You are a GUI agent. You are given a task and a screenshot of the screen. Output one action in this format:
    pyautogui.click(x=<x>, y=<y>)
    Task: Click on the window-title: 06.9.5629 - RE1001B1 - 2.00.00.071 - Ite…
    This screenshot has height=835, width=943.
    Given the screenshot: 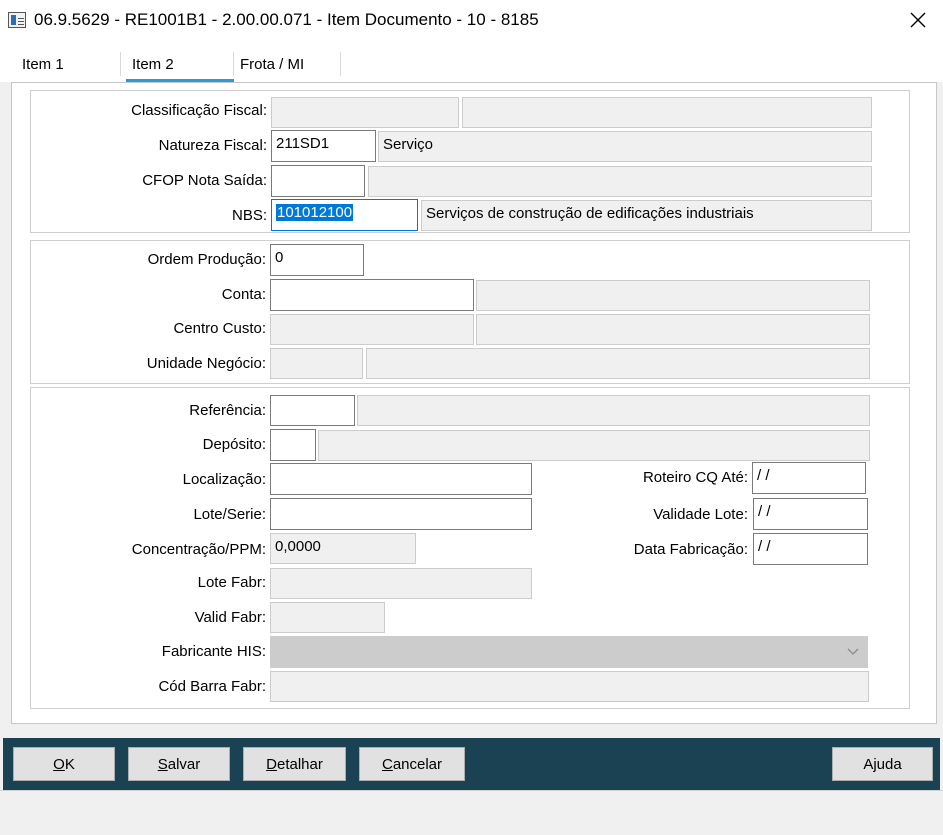 What is the action you would take?
    pyautogui.click(x=286, y=19)
    